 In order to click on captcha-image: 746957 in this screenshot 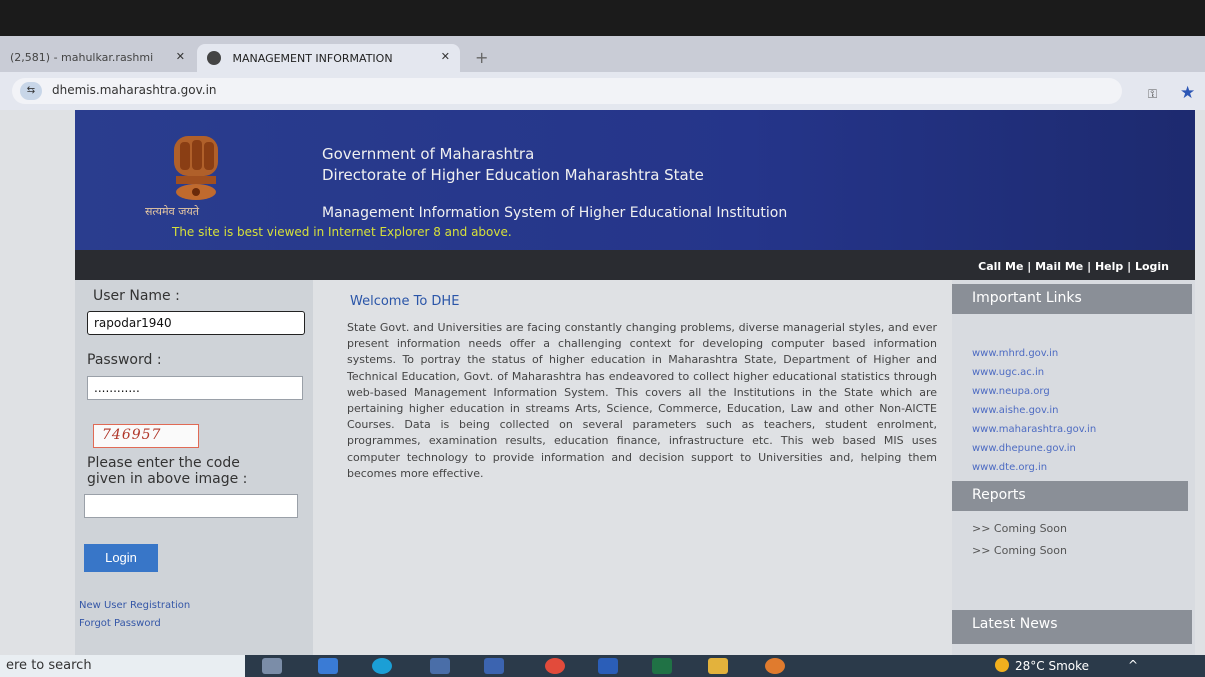, I will do `click(146, 436)`.